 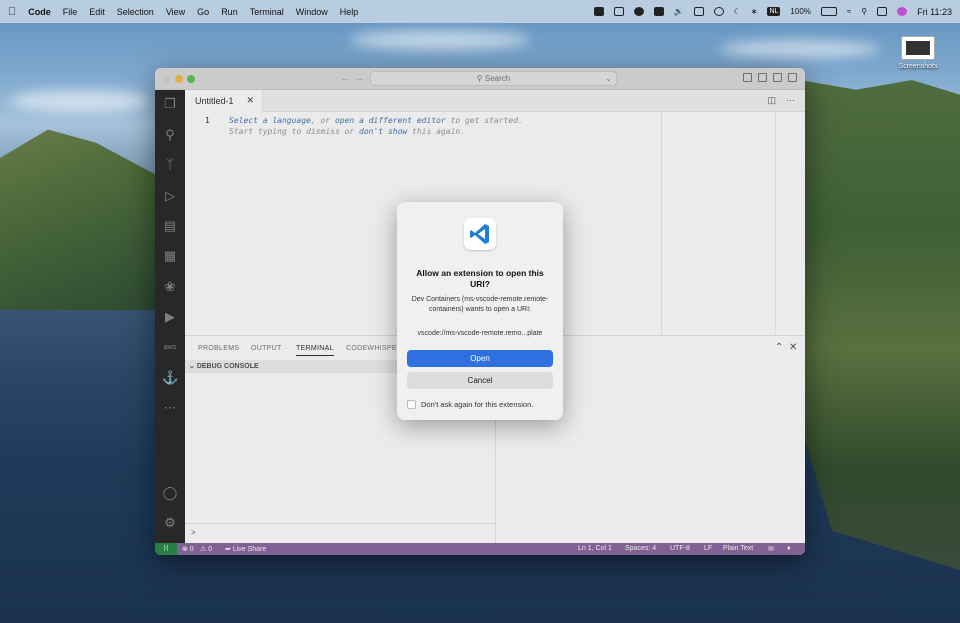 What do you see at coordinates (754, 11) in the screenshot?
I see `bluetooth-icon: ∗` at bounding box center [754, 11].